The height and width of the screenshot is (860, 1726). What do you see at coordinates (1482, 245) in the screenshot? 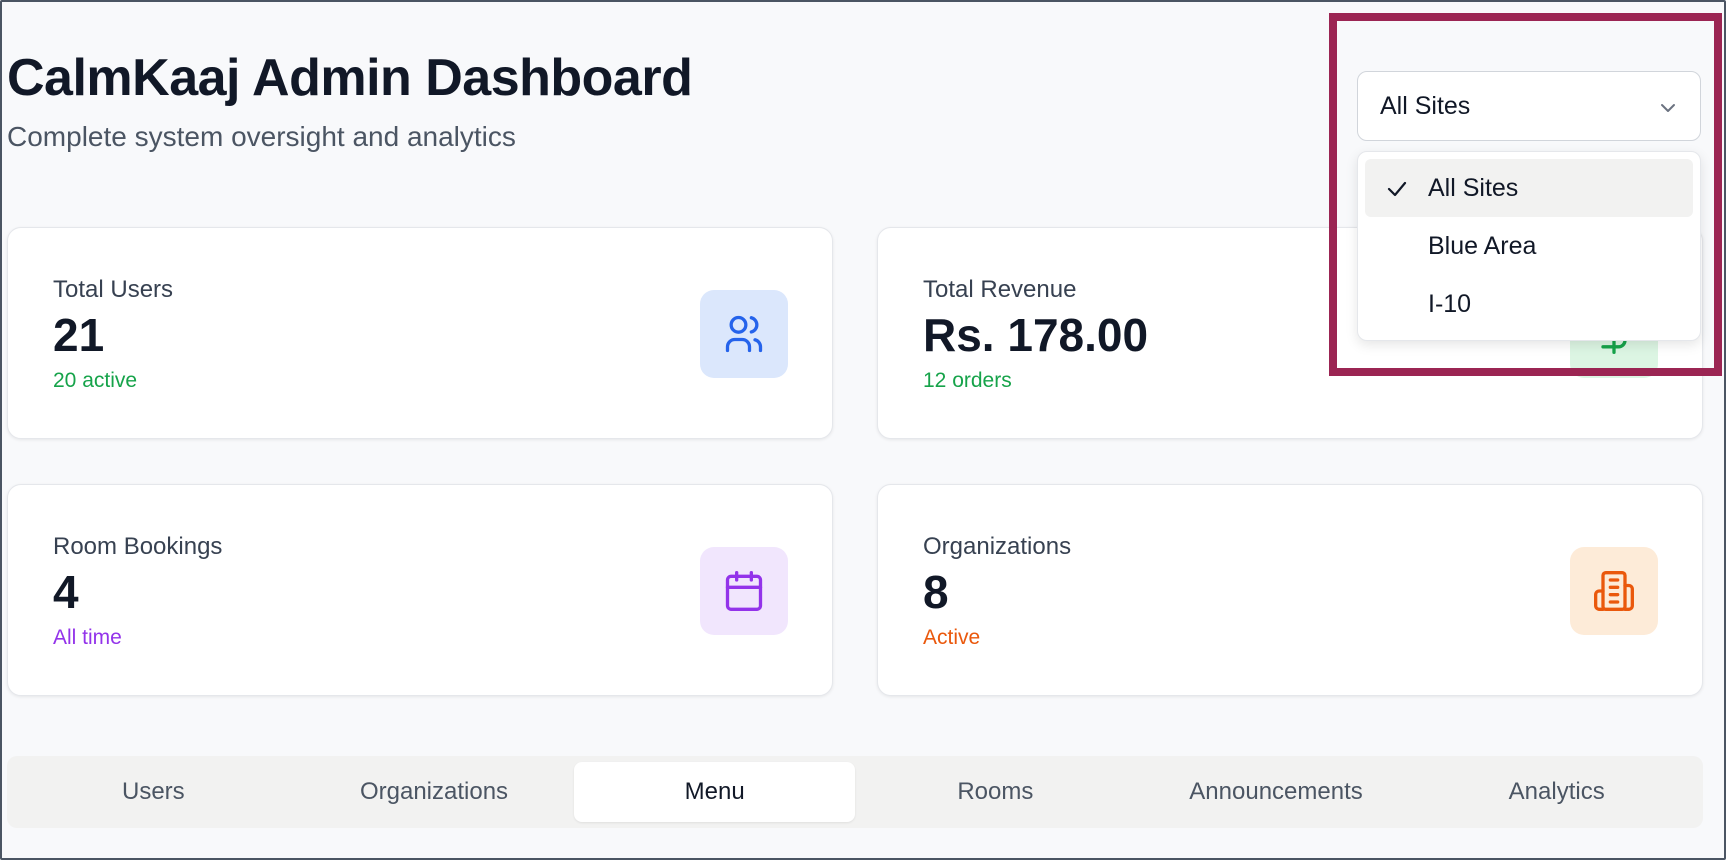
I see `site-option-label: Blue Area` at bounding box center [1482, 245].